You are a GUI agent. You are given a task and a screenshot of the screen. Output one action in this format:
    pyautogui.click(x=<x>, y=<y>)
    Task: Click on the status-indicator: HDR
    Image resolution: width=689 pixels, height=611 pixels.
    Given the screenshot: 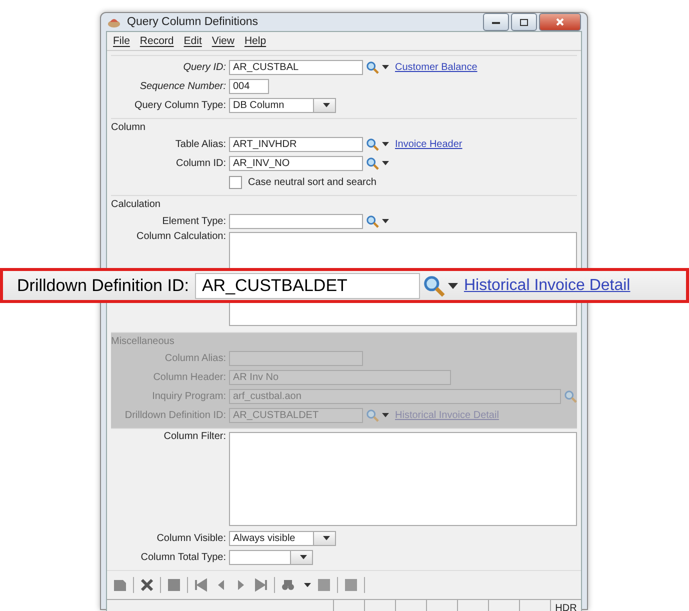 What is the action you would take?
    pyautogui.click(x=565, y=605)
    